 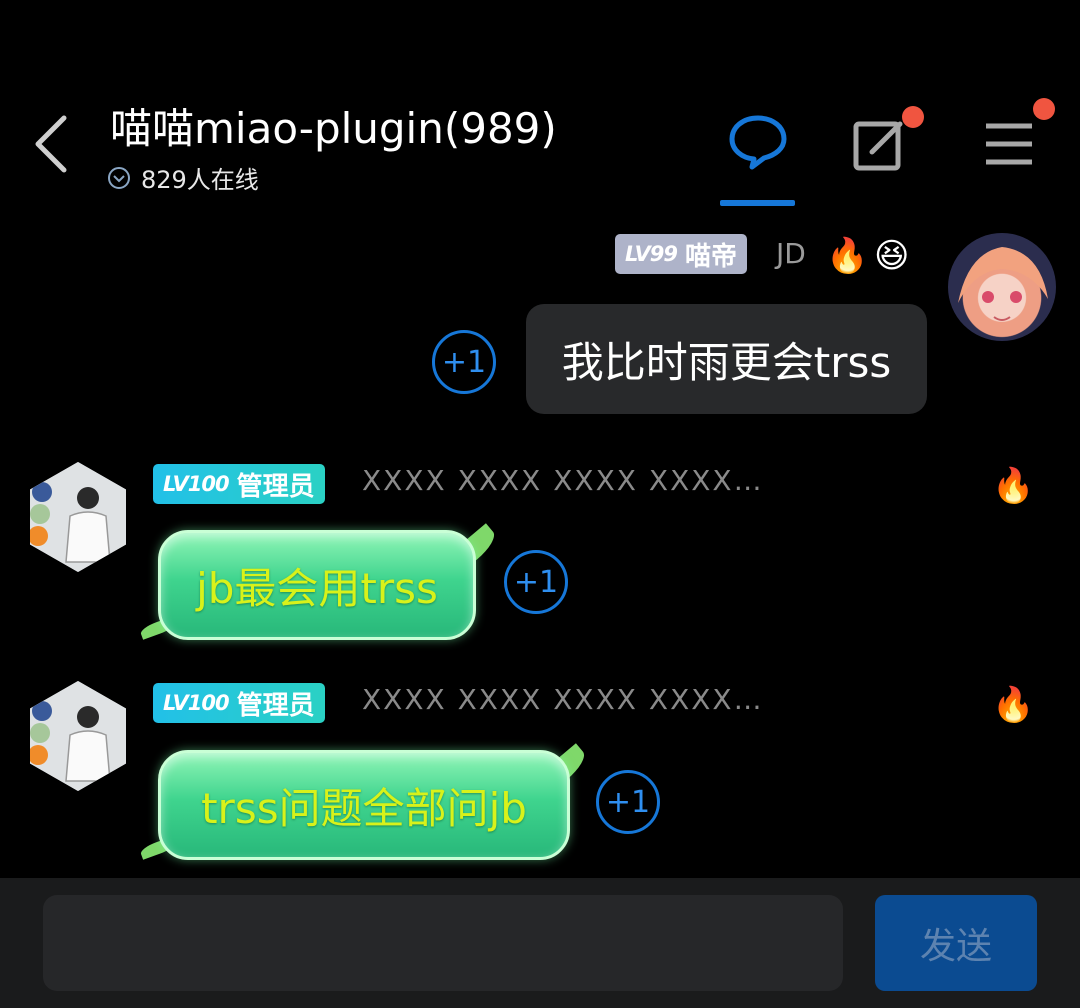 I want to click on menu-icon, so click(x=1010, y=144).